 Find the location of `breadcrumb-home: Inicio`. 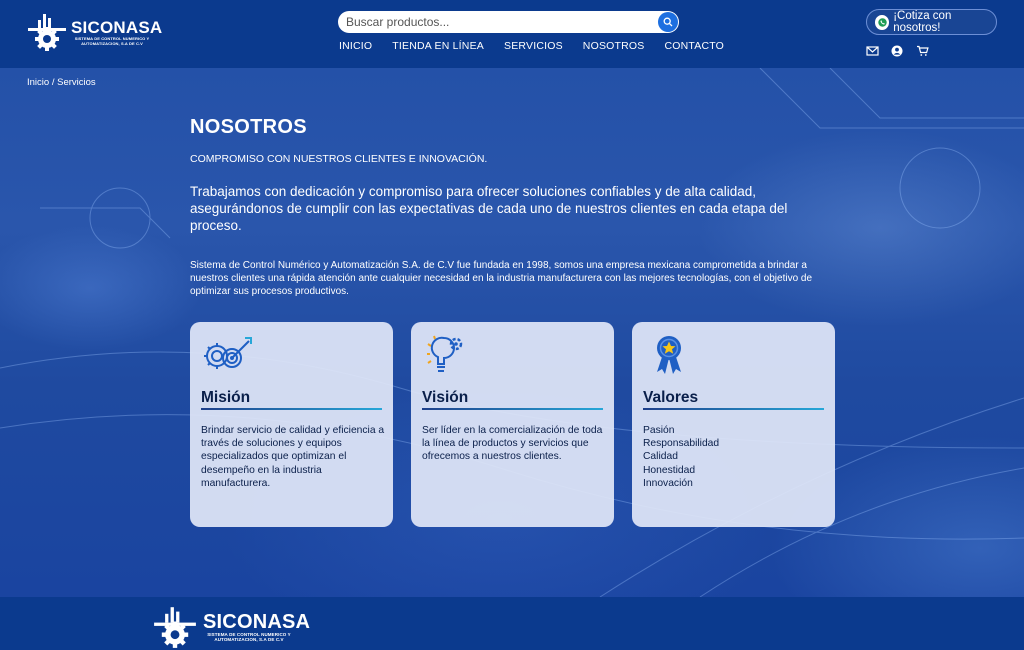

breadcrumb-home: Inicio is located at coordinates (38, 82).